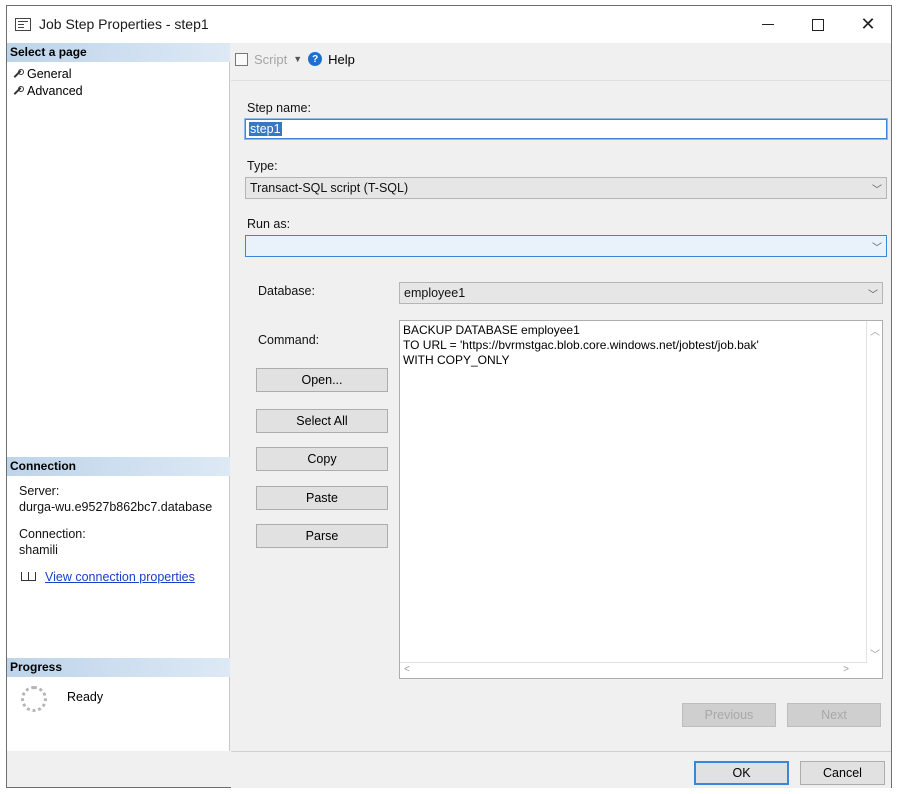  What do you see at coordinates (874, 492) in the screenshot?
I see `vertical-scrollbar: ︿ ﹀` at bounding box center [874, 492].